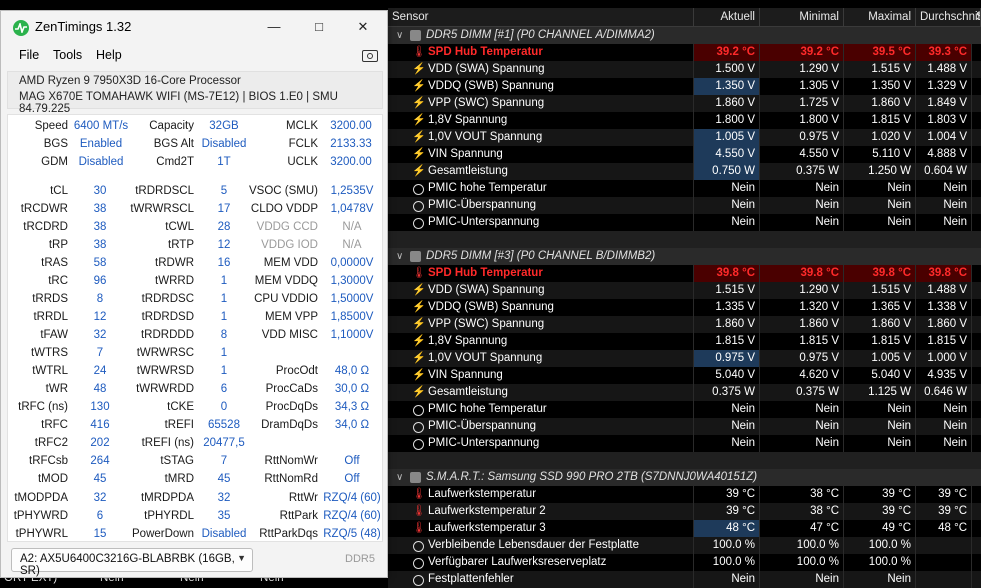 This screenshot has width=981, height=588. I want to click on sensor-value-min: 1.860 V, so click(802, 324).